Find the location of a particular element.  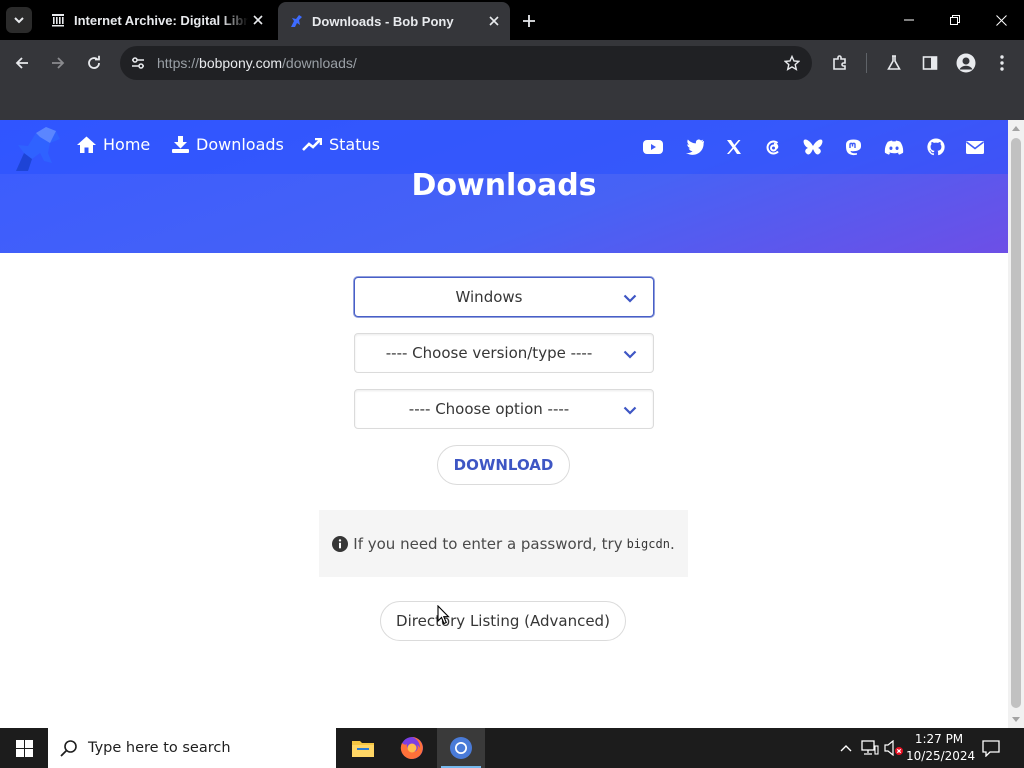

avatar-icon is located at coordinates (966, 63).